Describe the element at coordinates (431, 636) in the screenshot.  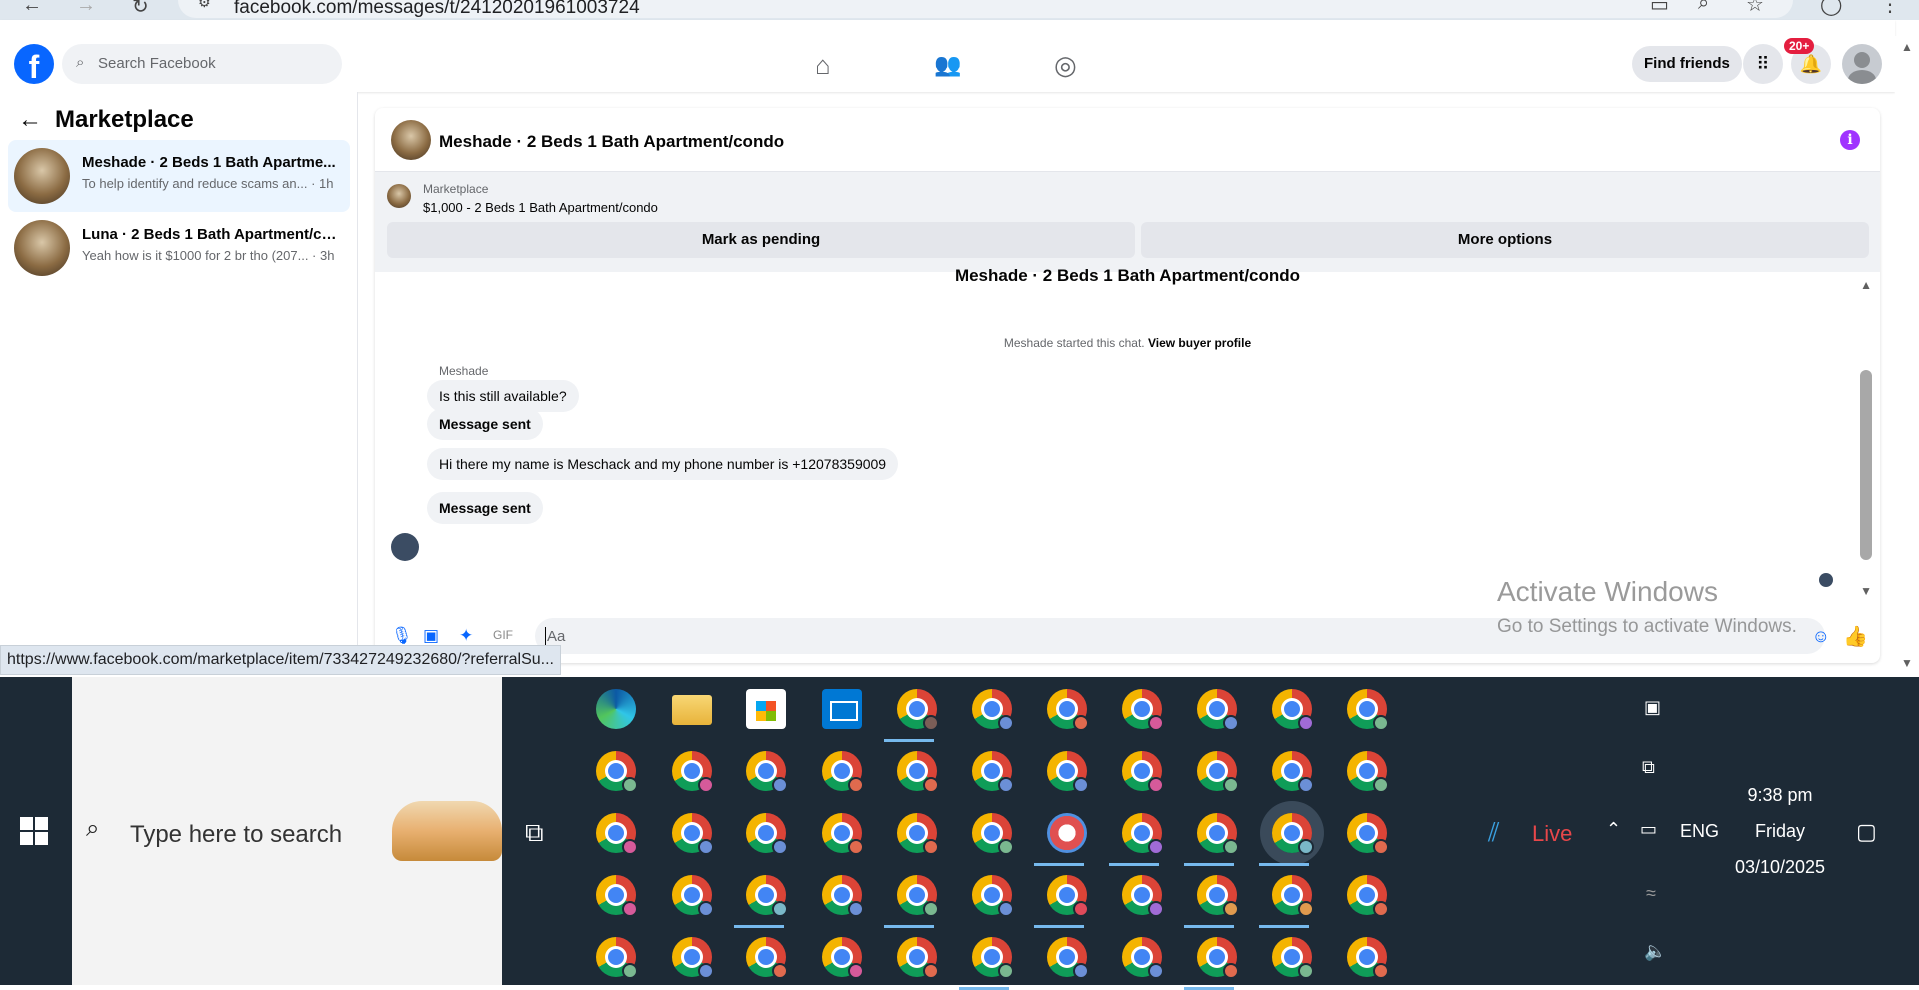
I see `photo-icon: ▣` at that location.